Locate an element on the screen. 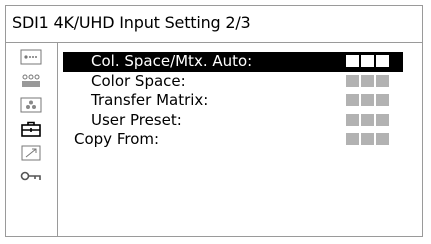  camera-settings-icon is located at coordinates (31, 57).